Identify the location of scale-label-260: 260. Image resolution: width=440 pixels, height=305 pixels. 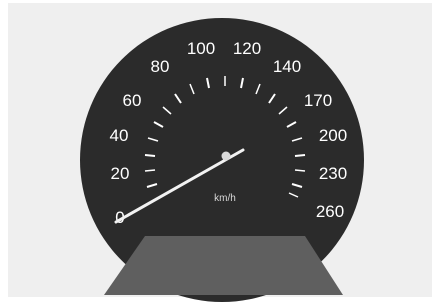
(330, 211).